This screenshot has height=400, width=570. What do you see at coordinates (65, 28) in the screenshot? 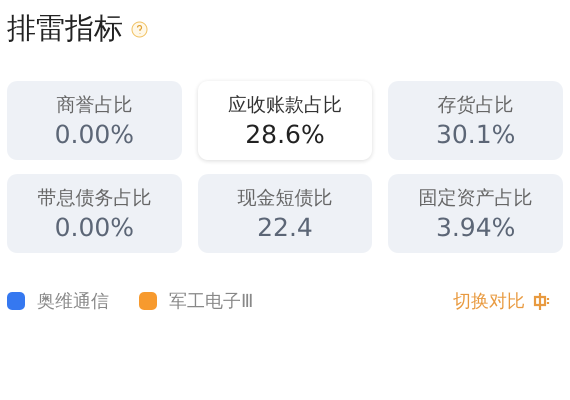
I see `page-title: 排雷指标` at bounding box center [65, 28].